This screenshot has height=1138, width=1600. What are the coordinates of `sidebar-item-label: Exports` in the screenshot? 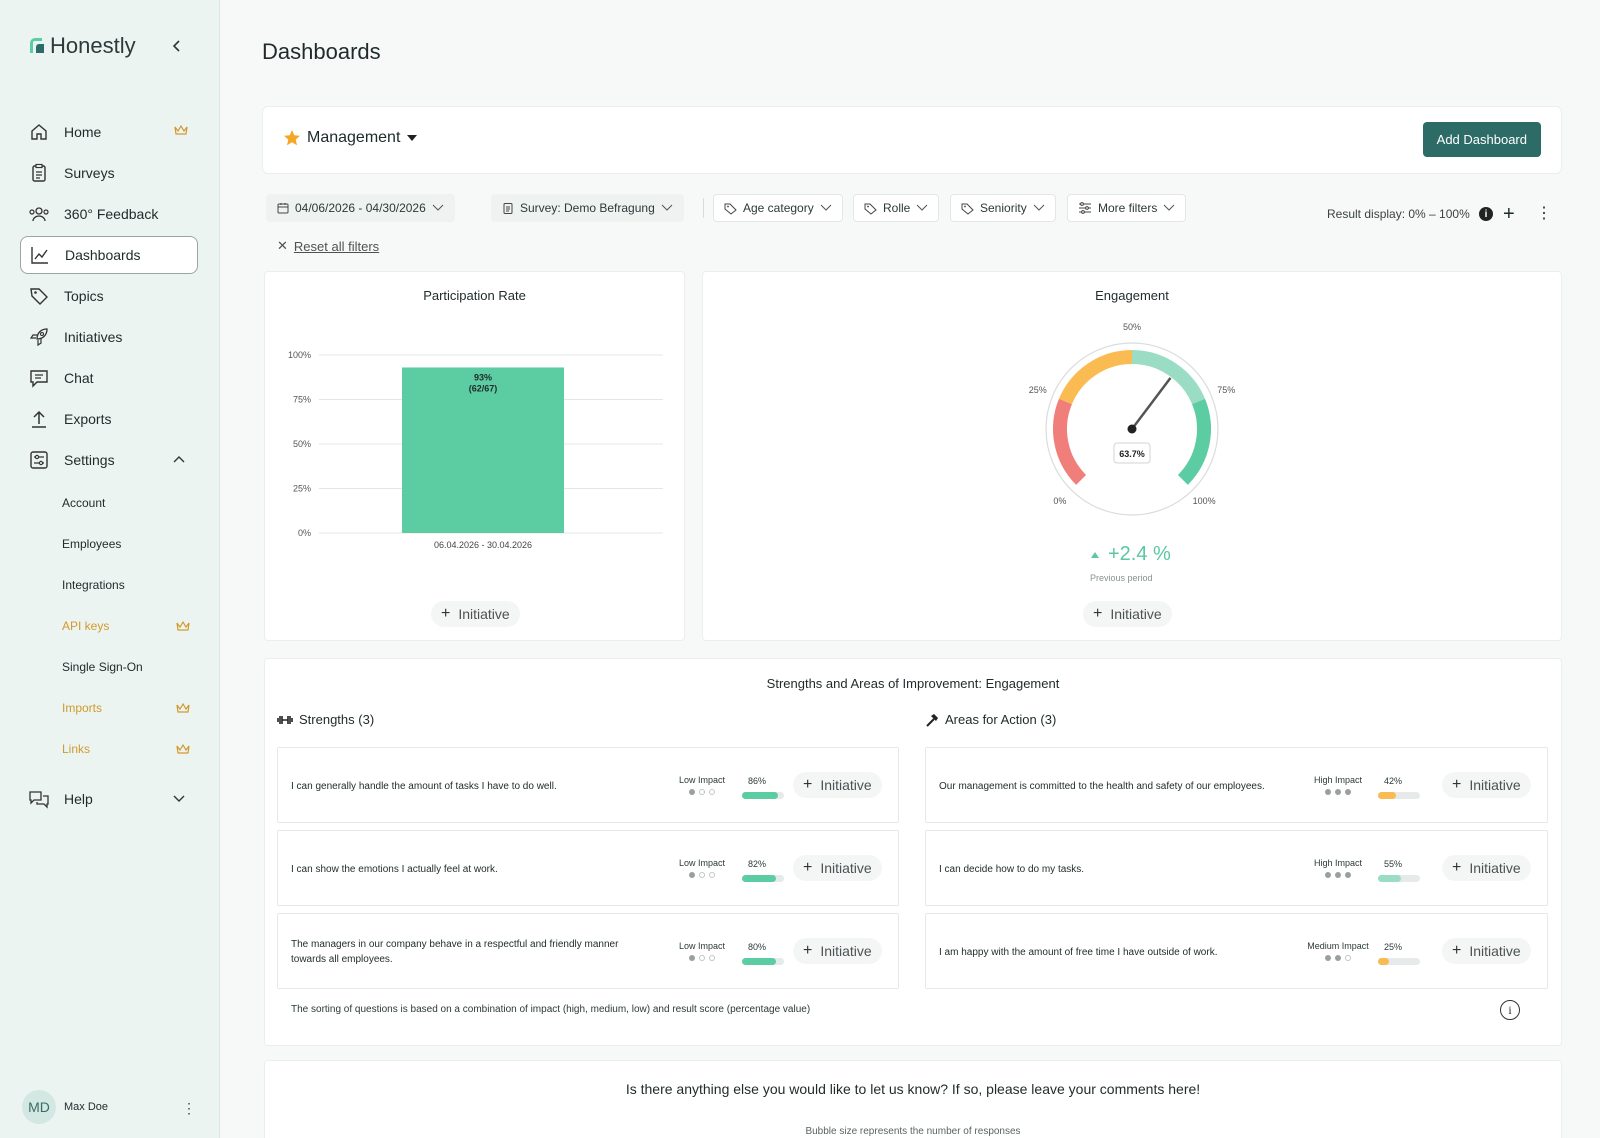 It's located at (88, 419).